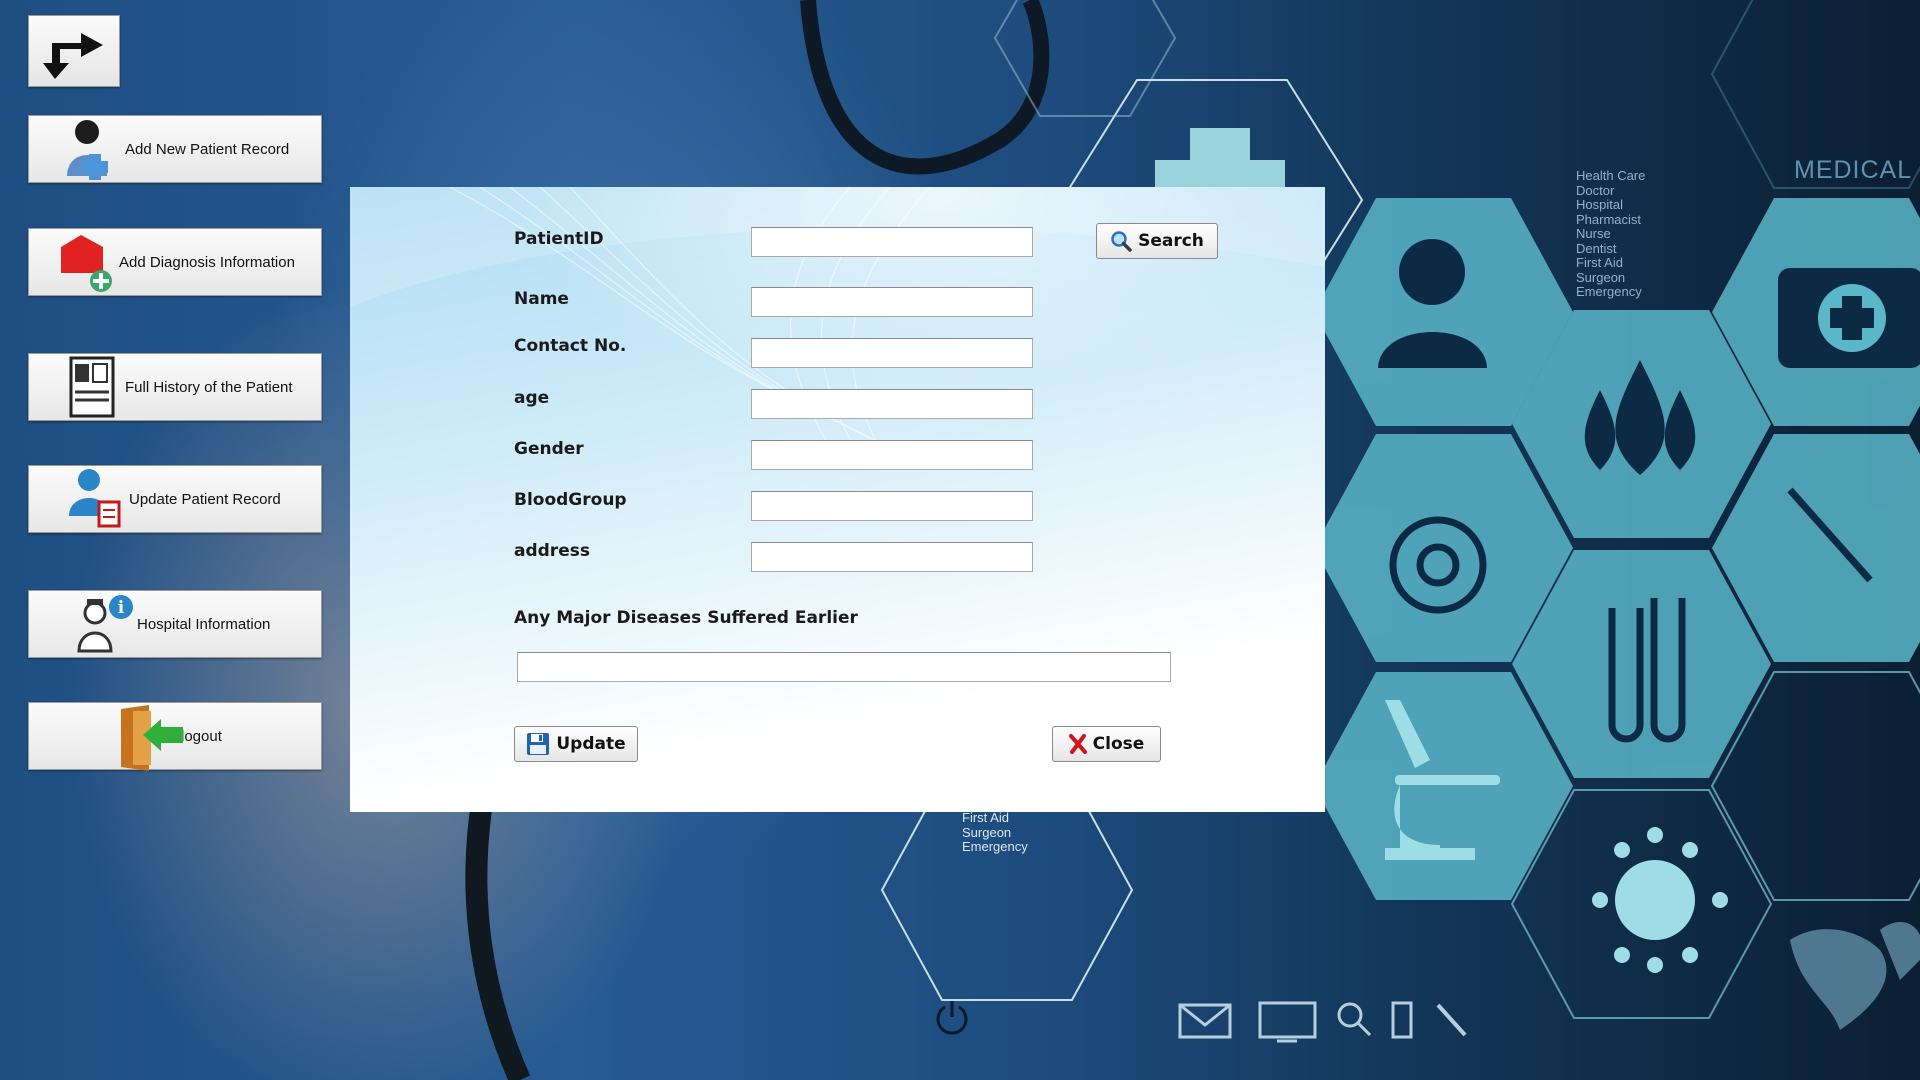  Describe the element at coordinates (570, 500) in the screenshot. I see `blood-group-label: BloodGroup` at that location.